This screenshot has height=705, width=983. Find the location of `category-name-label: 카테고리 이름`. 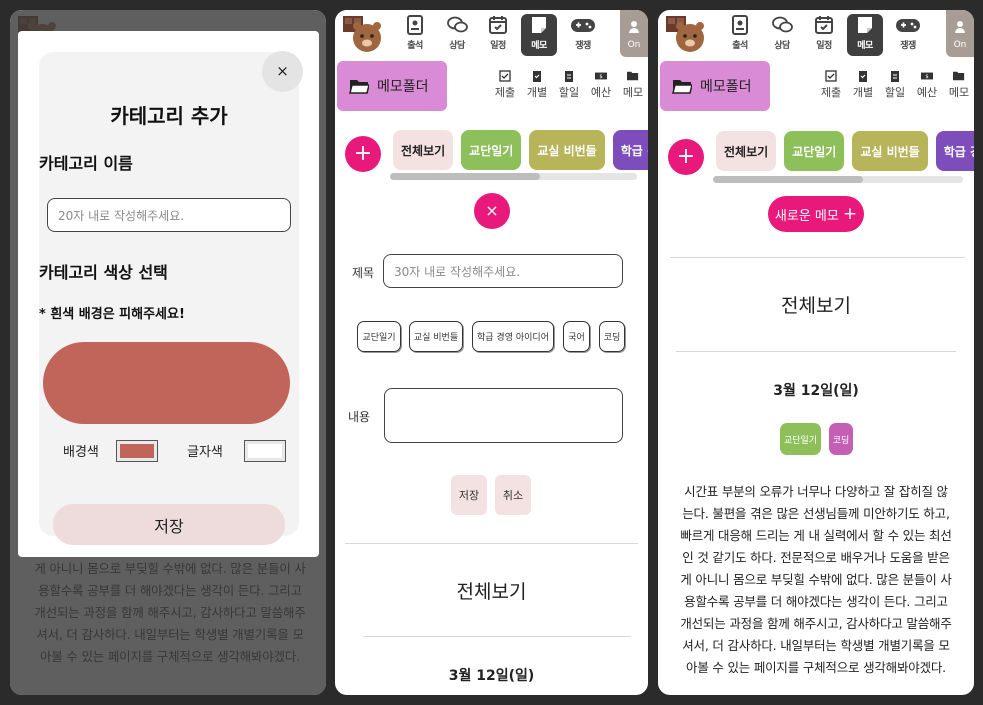

category-name-label: 카테고리 이름 is located at coordinates (86, 163).